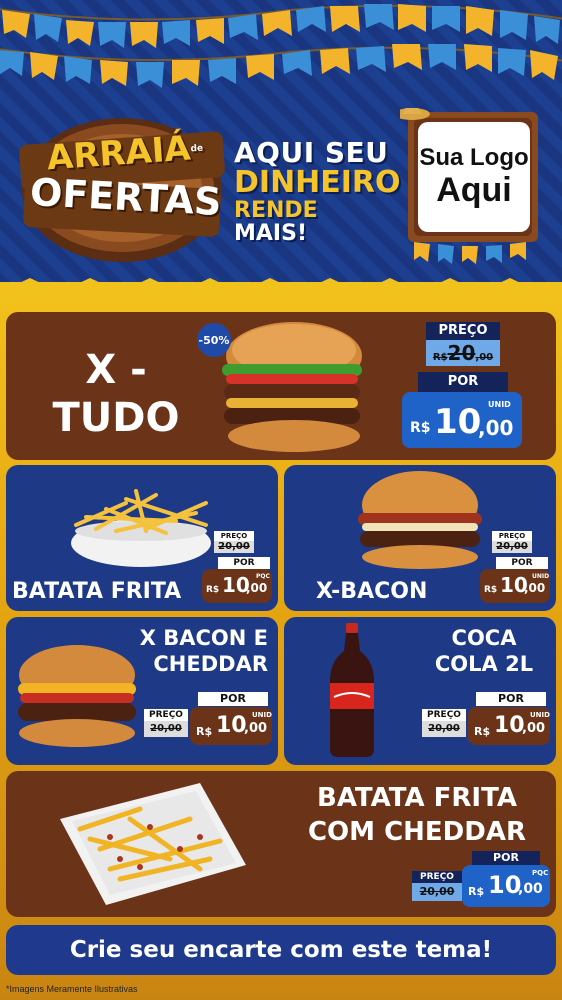 The image size is (562, 1000). What do you see at coordinates (125, 197) in the screenshot?
I see `logo-ofertas: OFERTAS` at bounding box center [125, 197].